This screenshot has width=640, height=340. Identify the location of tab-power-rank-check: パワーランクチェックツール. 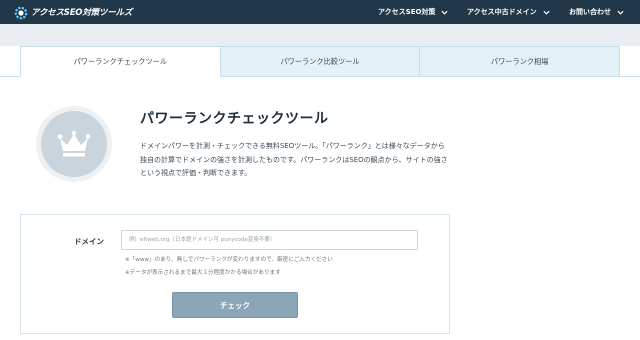
(120, 61).